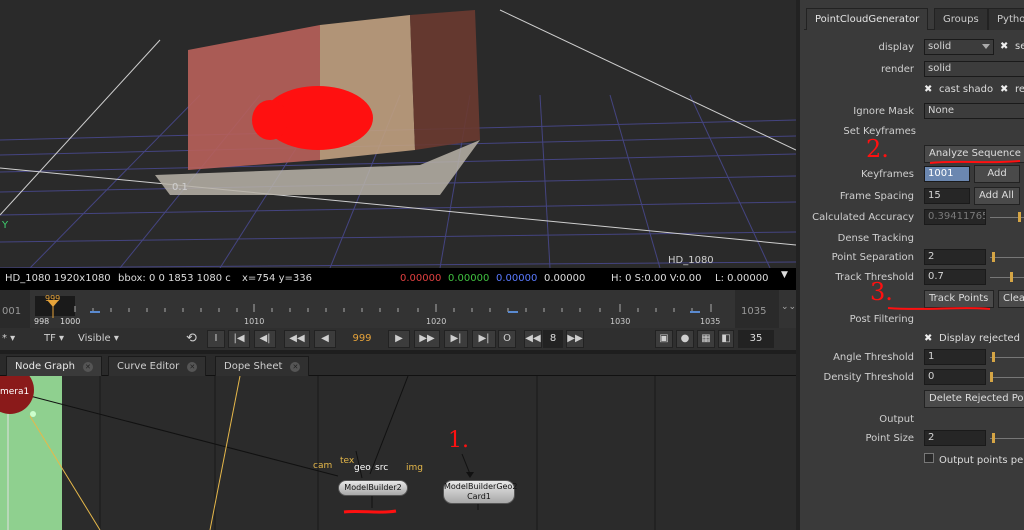  What do you see at coordinates (253, 366) in the screenshot?
I see `tab-dope-sheet-label: Dope Sheet` at bounding box center [253, 366].